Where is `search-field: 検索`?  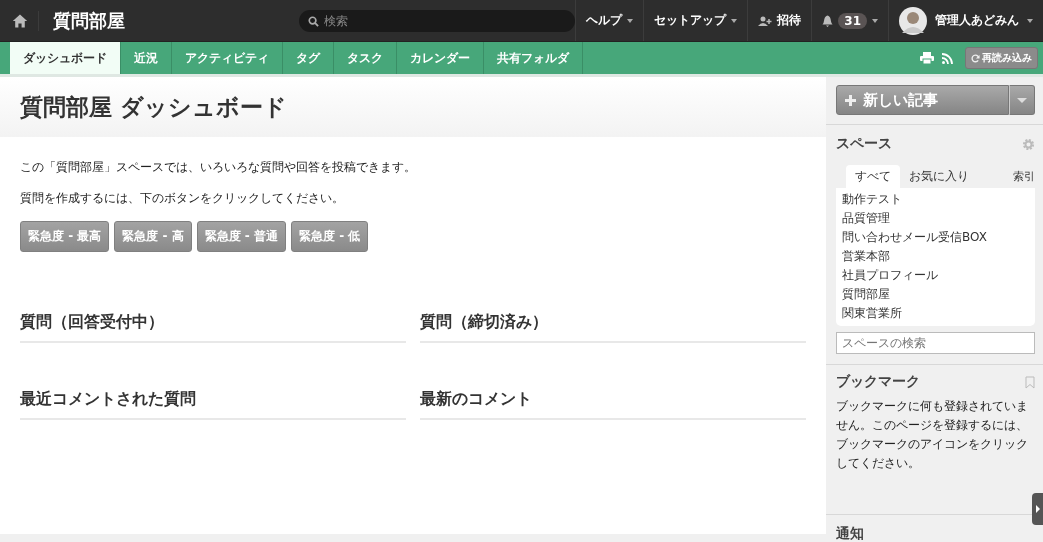 search-field: 検索 is located at coordinates (437, 20).